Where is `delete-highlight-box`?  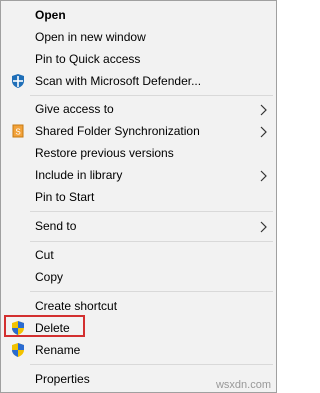
delete-highlight-box is located at coordinates (44, 326).